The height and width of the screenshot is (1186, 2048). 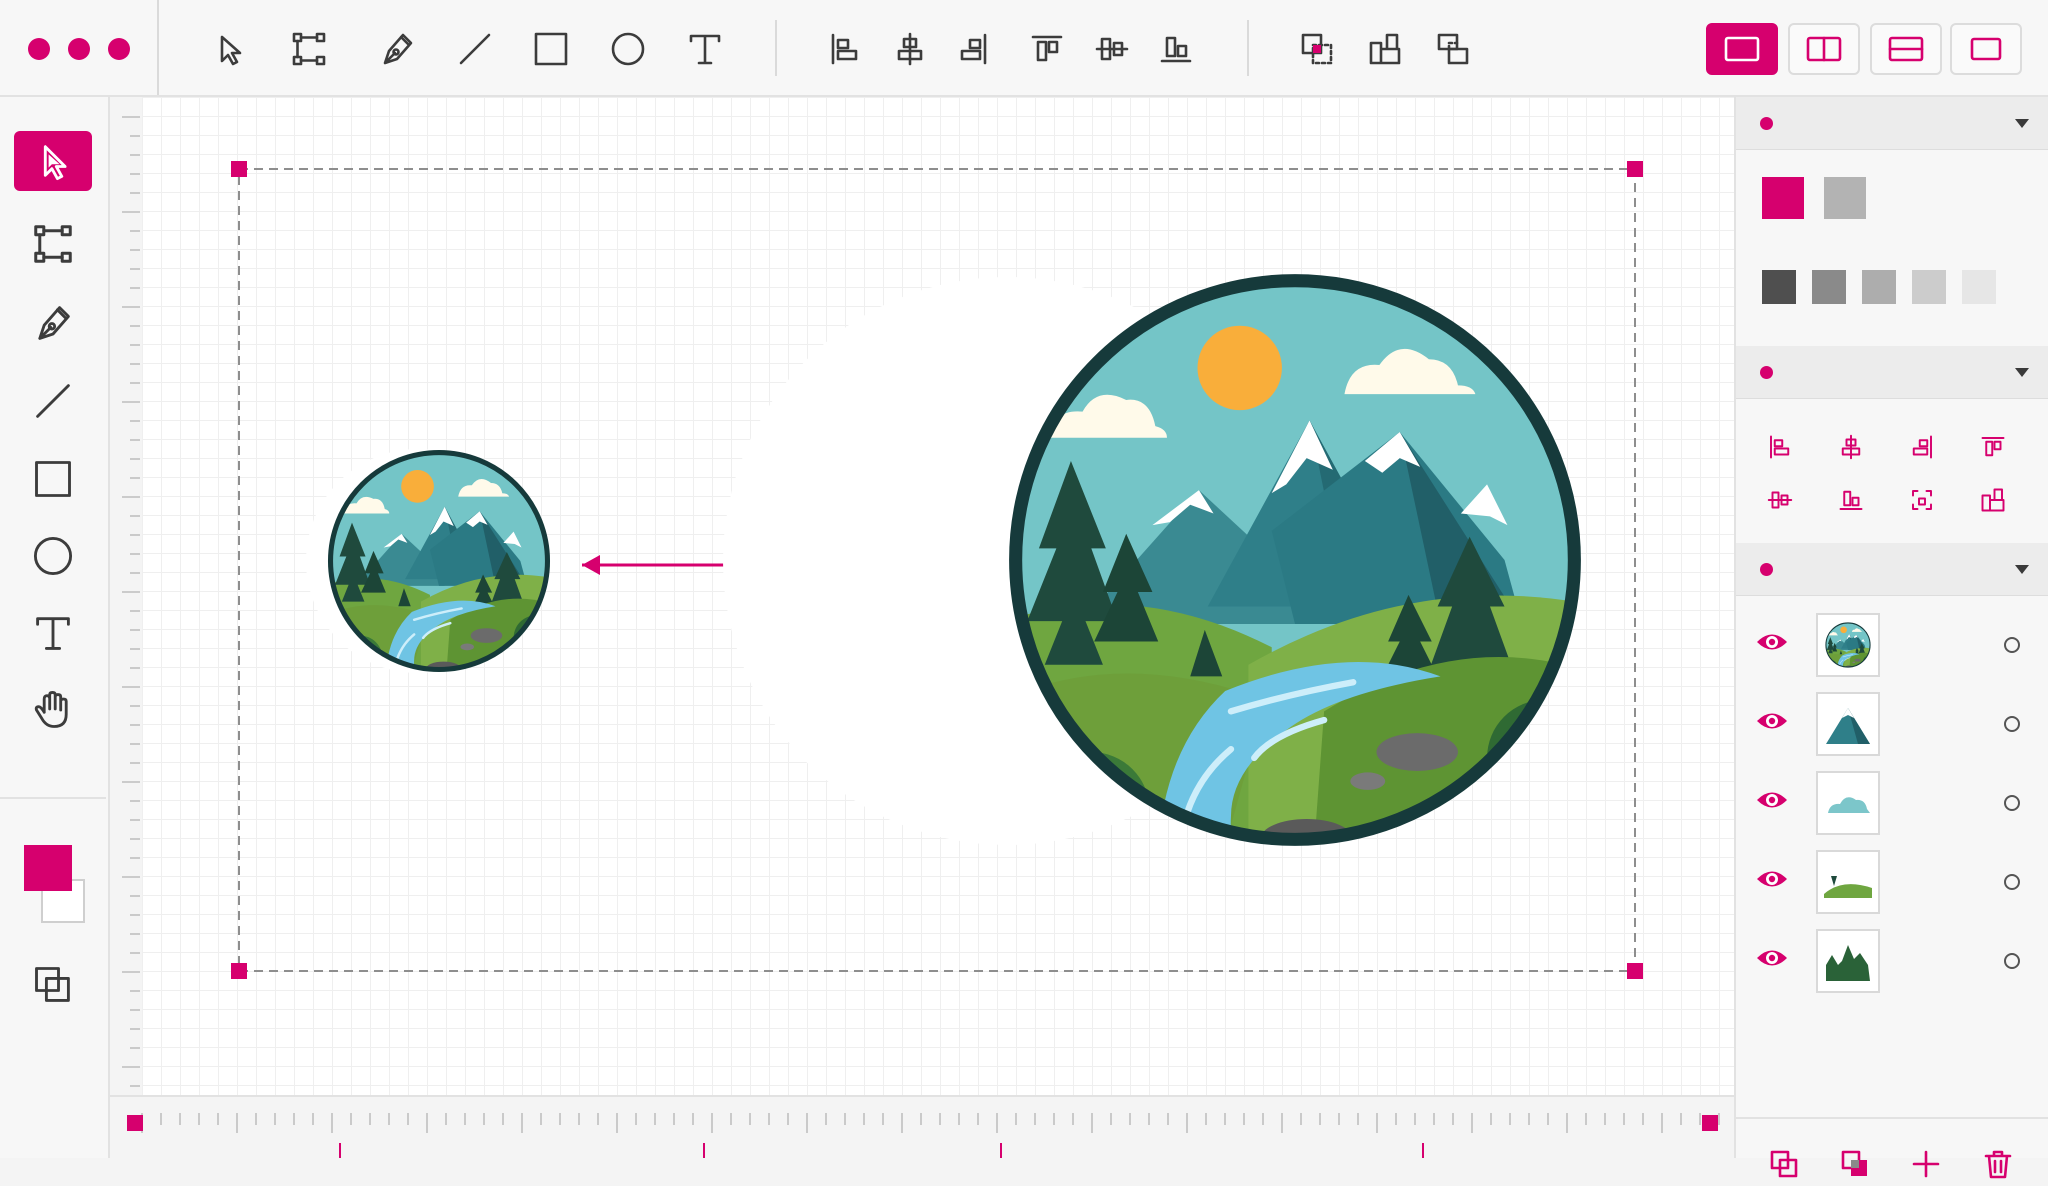 I want to click on line-icon, so click(x=475, y=49).